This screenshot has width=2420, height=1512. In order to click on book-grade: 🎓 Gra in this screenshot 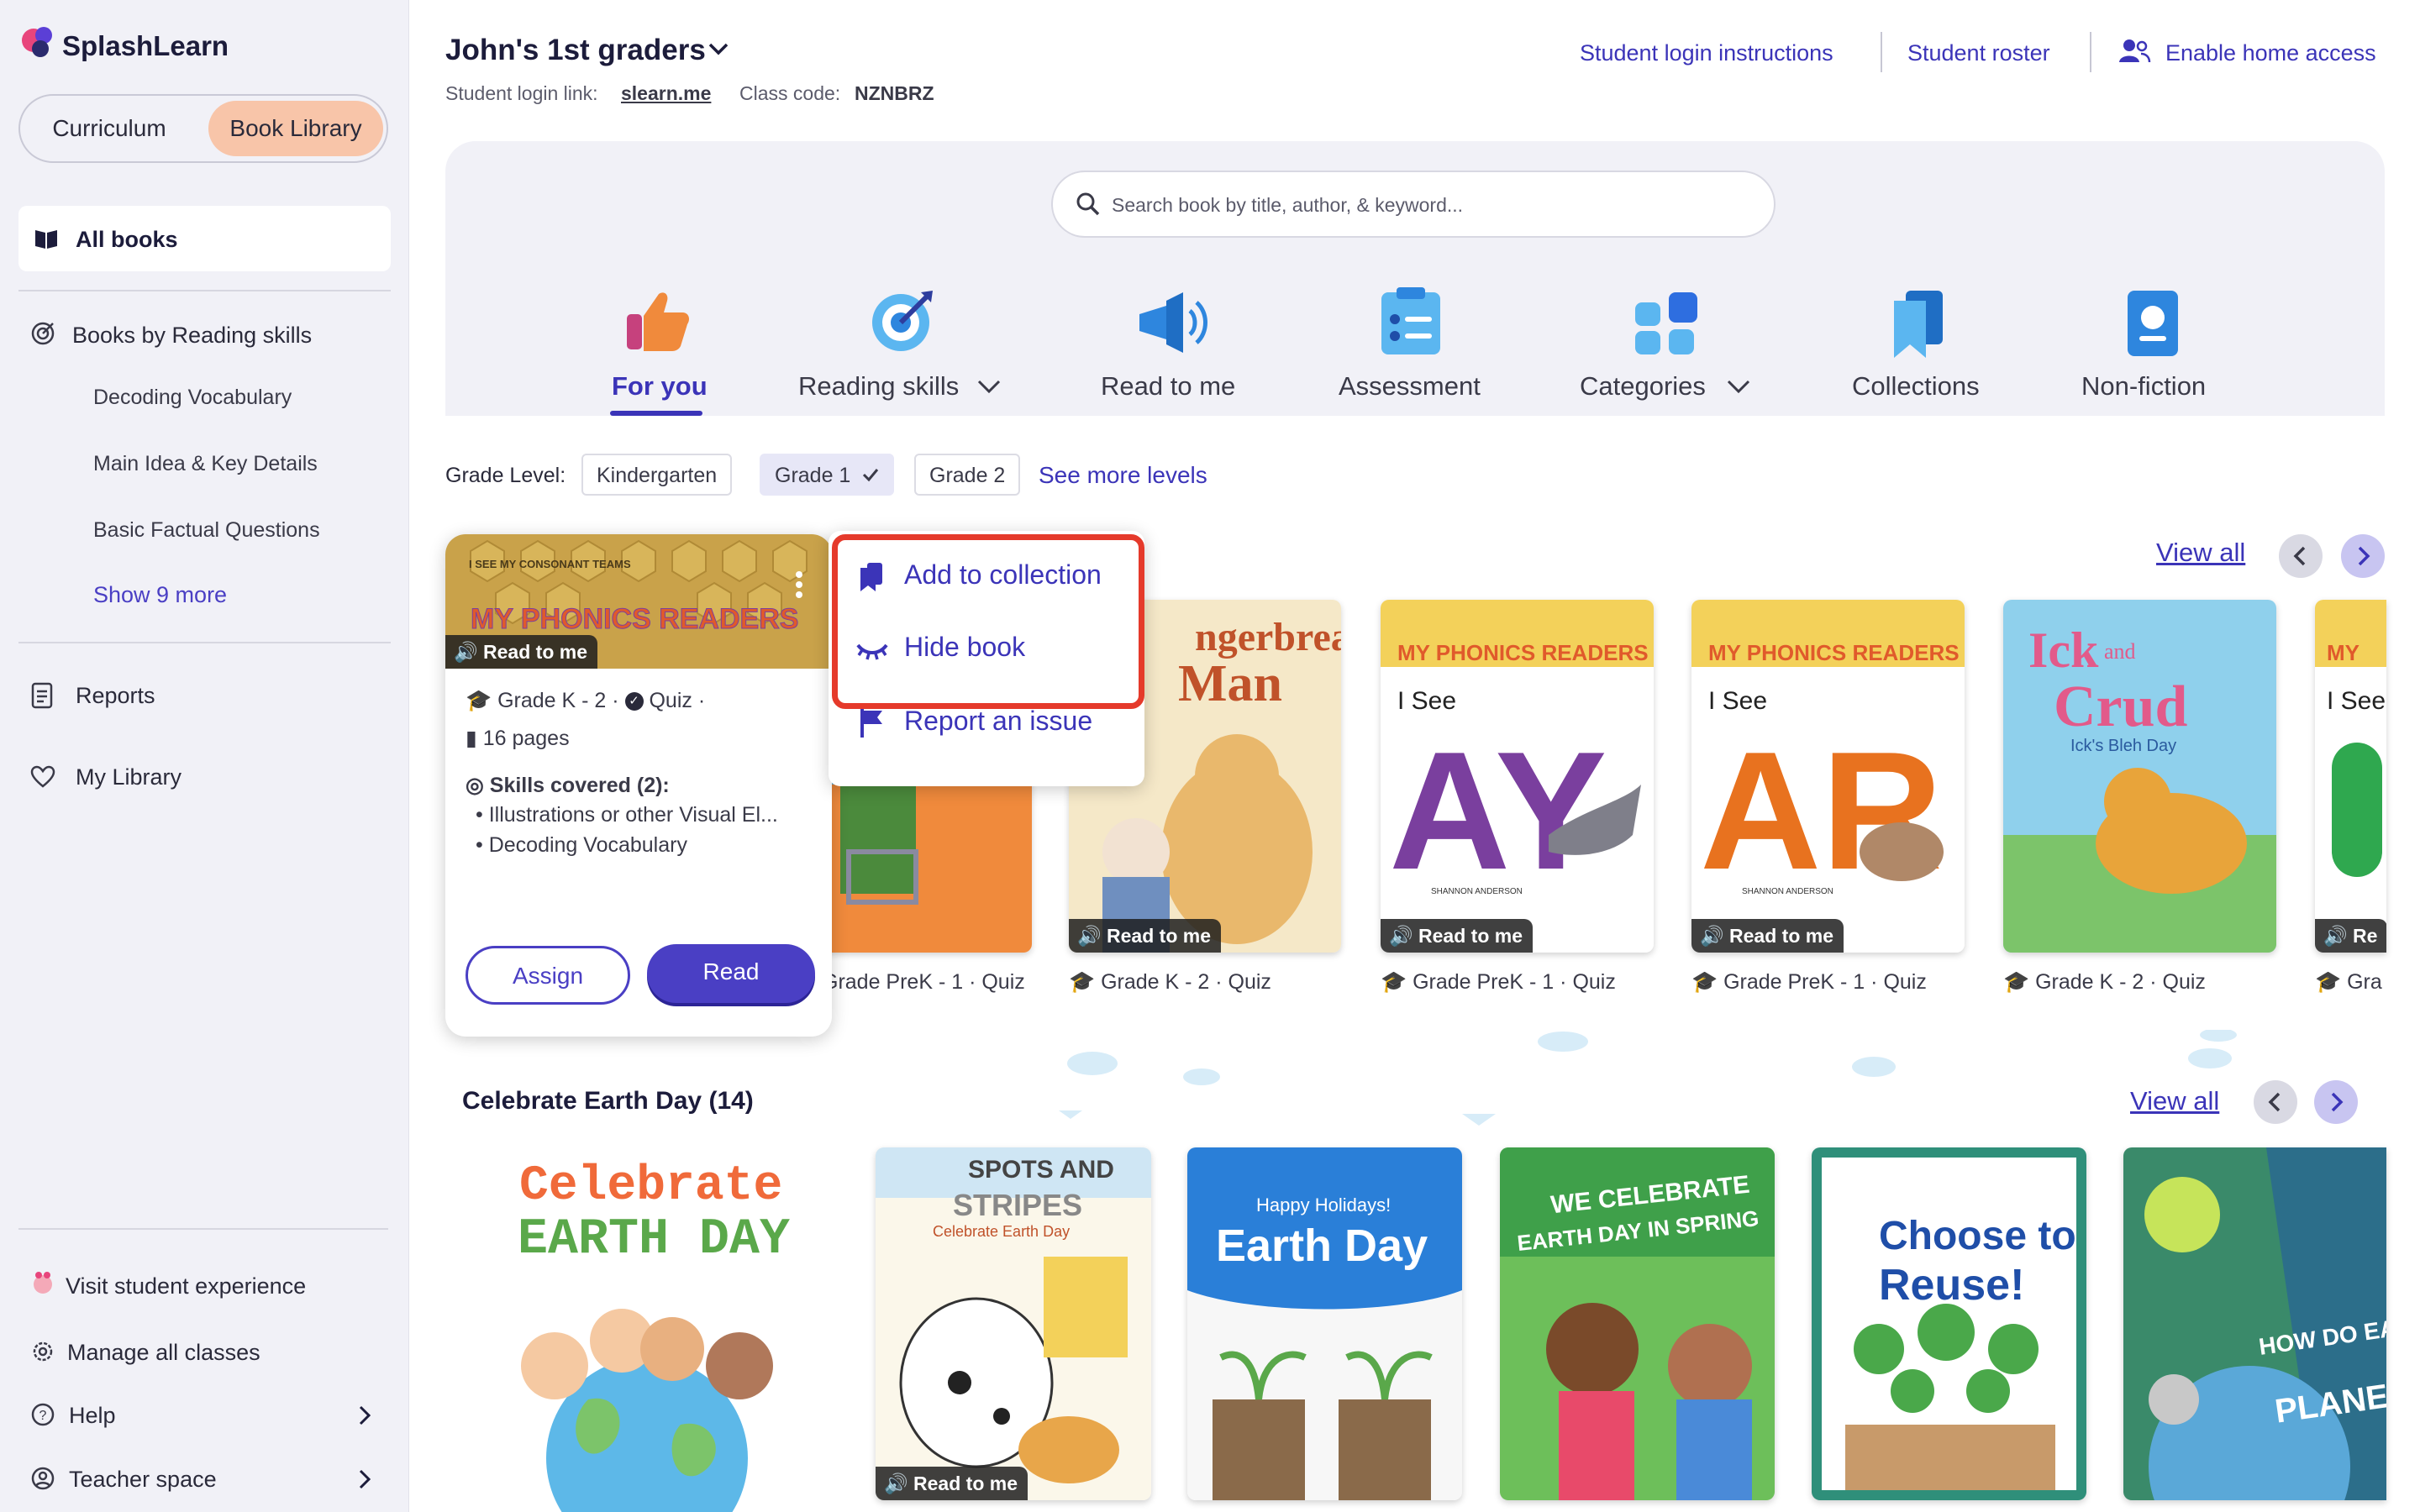, I will do `click(2348, 982)`.